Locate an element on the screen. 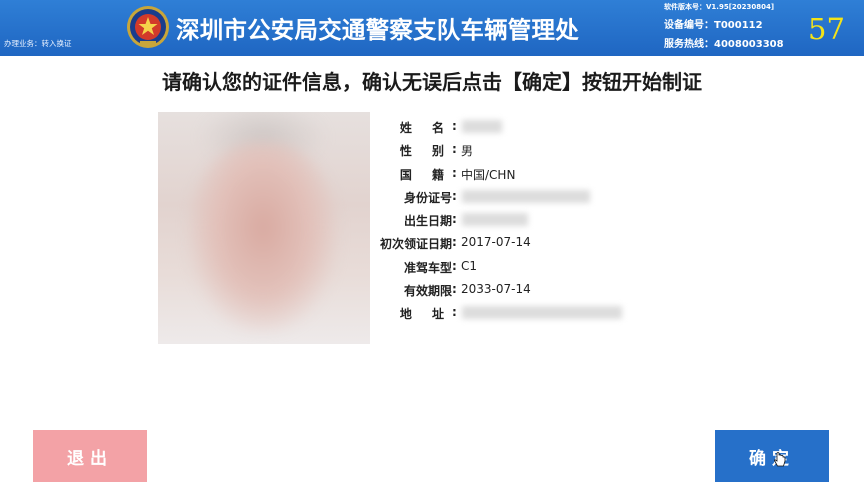  countdown-timer: 57 is located at coordinates (826, 29).